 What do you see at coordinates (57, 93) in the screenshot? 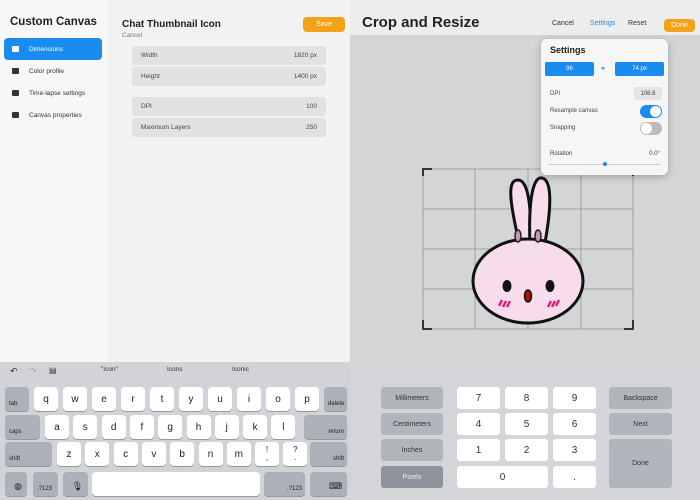
I see `sidebar-item-label: Time-lapse settings` at bounding box center [57, 93].